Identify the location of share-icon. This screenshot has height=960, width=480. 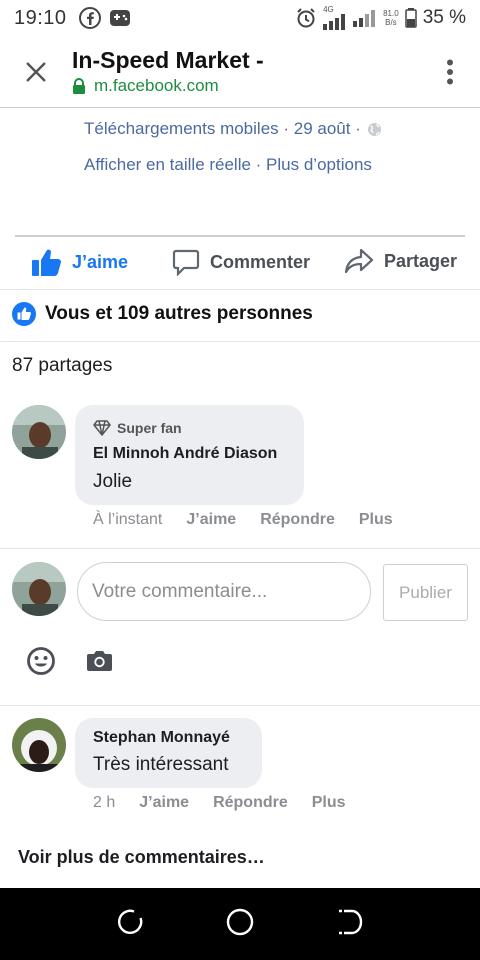
(359, 261).